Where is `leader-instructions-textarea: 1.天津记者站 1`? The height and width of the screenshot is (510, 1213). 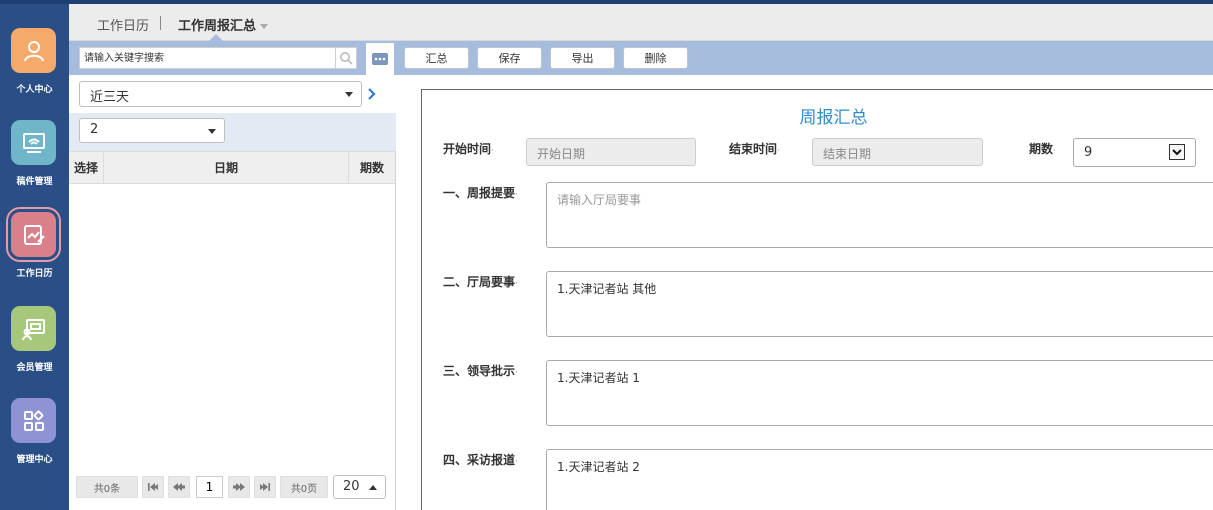
leader-instructions-textarea: 1.天津记者站 1 is located at coordinates (879, 393).